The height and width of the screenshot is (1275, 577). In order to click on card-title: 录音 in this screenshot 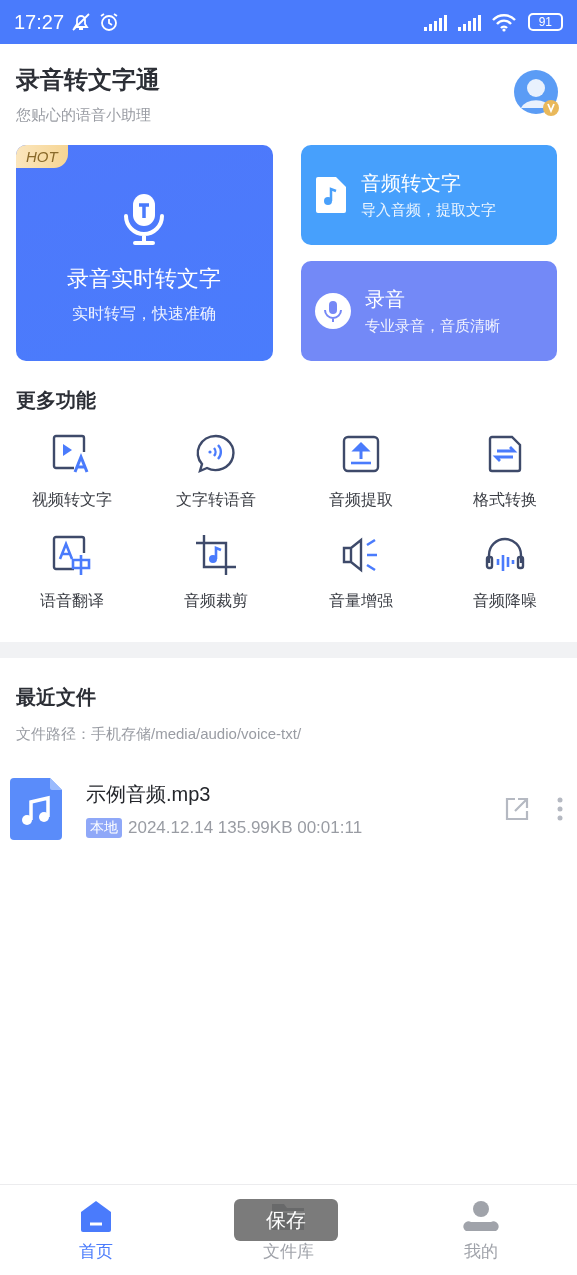, I will do `click(385, 299)`.